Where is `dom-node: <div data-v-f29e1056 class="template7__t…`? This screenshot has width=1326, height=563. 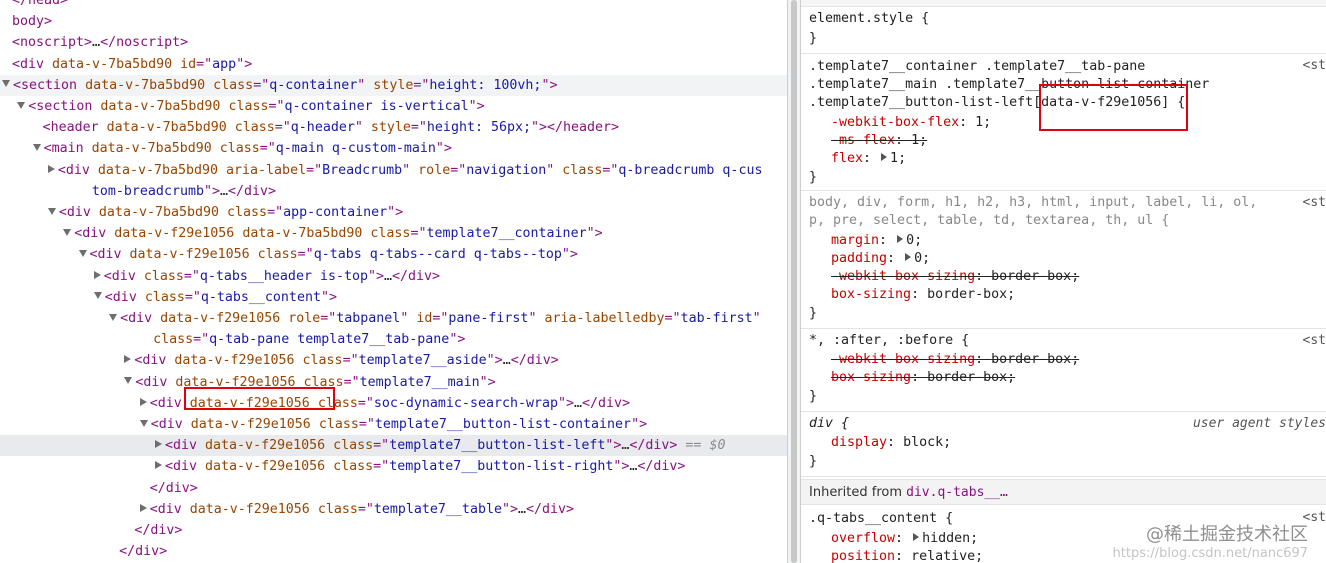
dom-node: <div data-v-f29e1056 class="template7__t… is located at coordinates (393, 509).